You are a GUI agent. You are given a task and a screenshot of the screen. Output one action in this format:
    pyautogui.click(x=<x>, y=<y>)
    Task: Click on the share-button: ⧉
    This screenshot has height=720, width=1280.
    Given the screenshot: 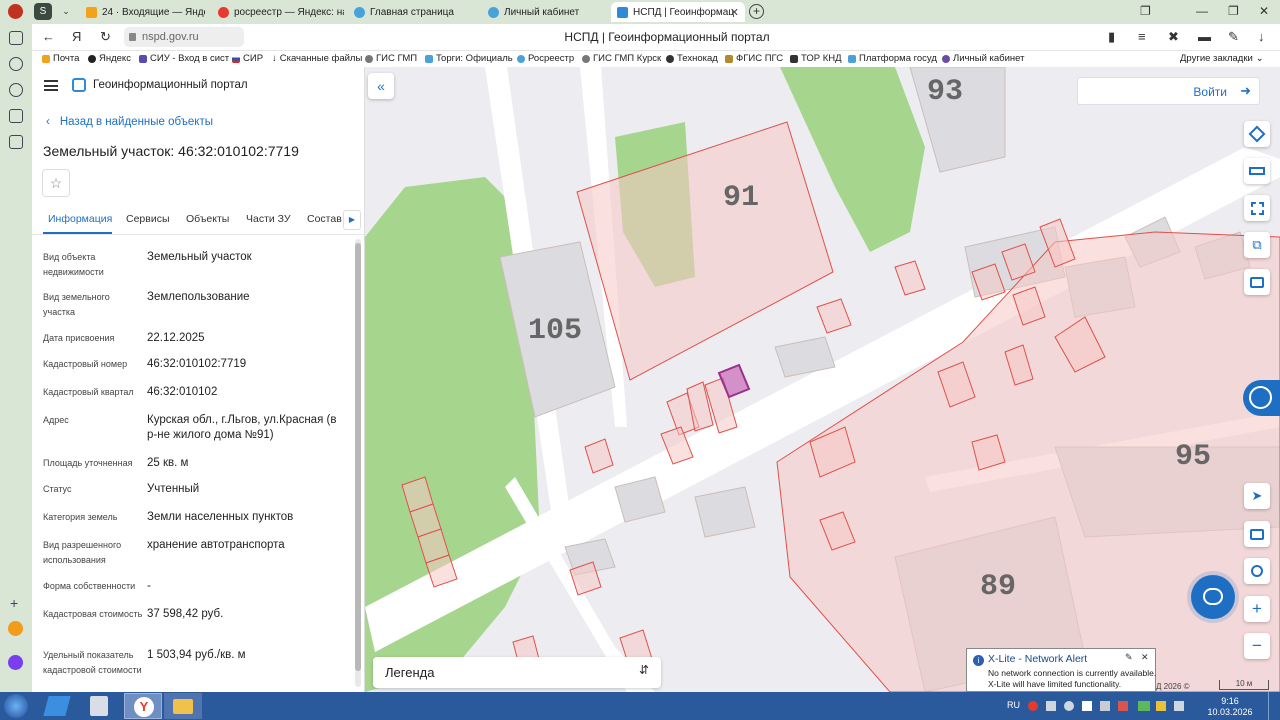 What is the action you would take?
    pyautogui.click(x=1257, y=245)
    